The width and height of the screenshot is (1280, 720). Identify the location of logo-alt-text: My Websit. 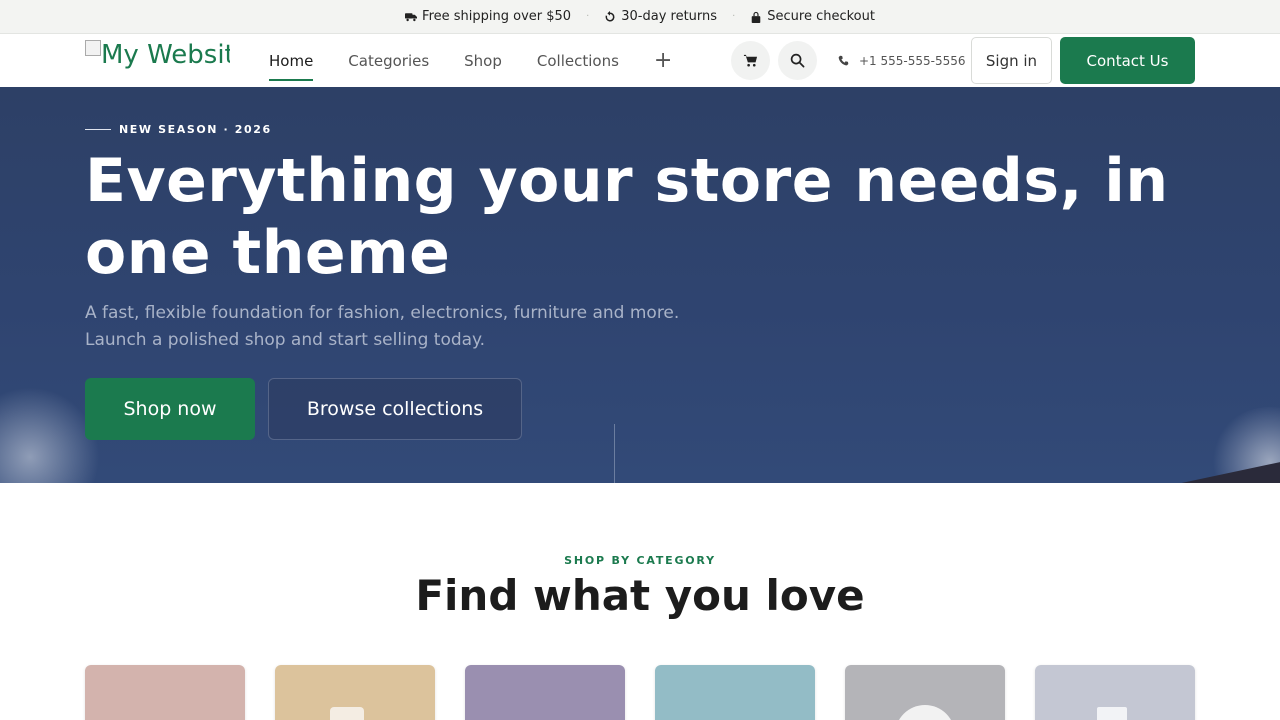
(165, 55).